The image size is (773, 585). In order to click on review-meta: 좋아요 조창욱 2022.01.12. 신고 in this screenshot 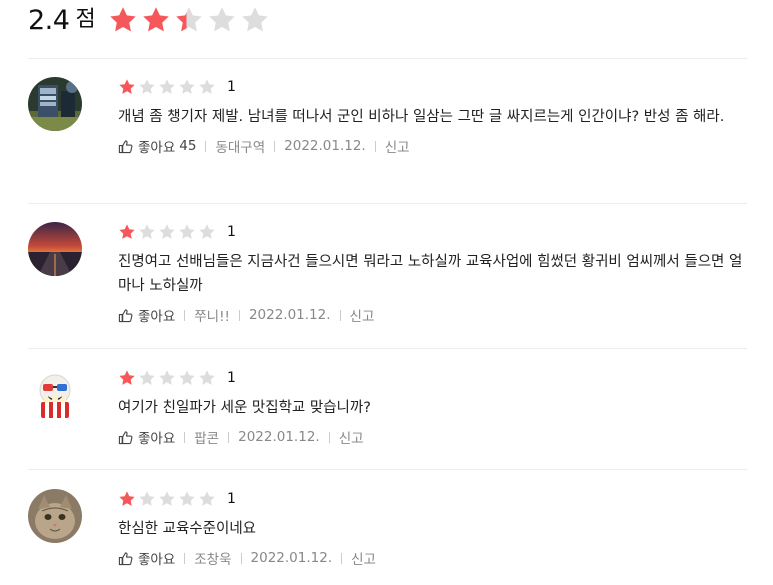, I will do `click(430, 558)`.